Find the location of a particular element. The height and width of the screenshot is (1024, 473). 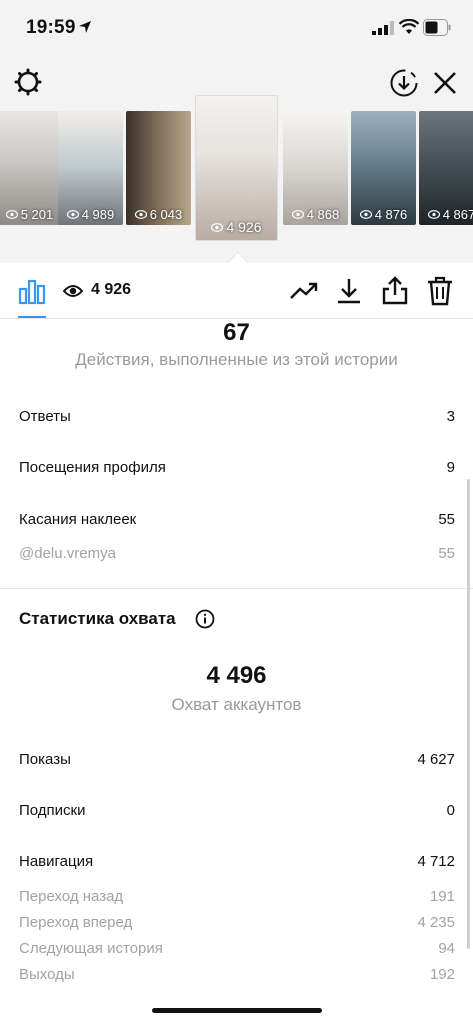

cellular-signal-icon is located at coordinates (383, 28).